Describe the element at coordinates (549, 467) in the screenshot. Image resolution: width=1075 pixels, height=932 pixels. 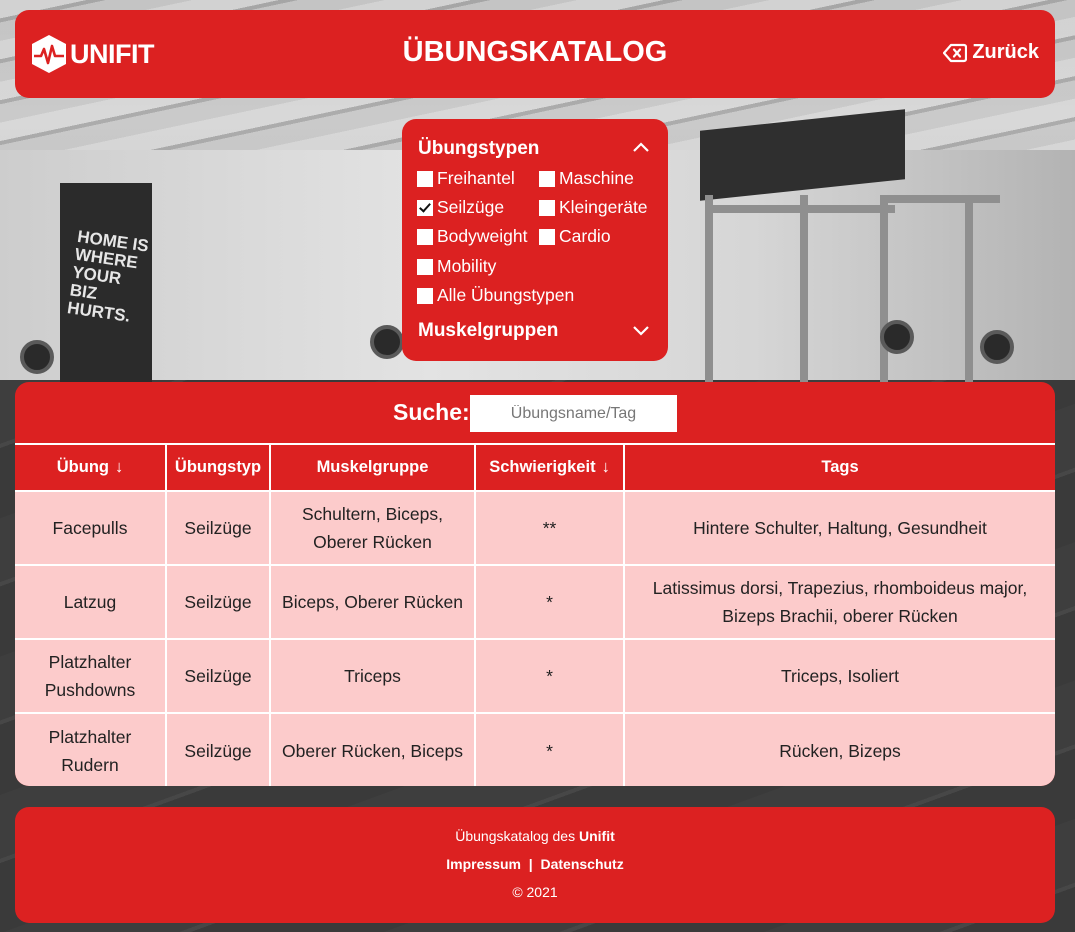
I see `column-header-schwierigkeit: Schwierigkeit ↓` at that location.